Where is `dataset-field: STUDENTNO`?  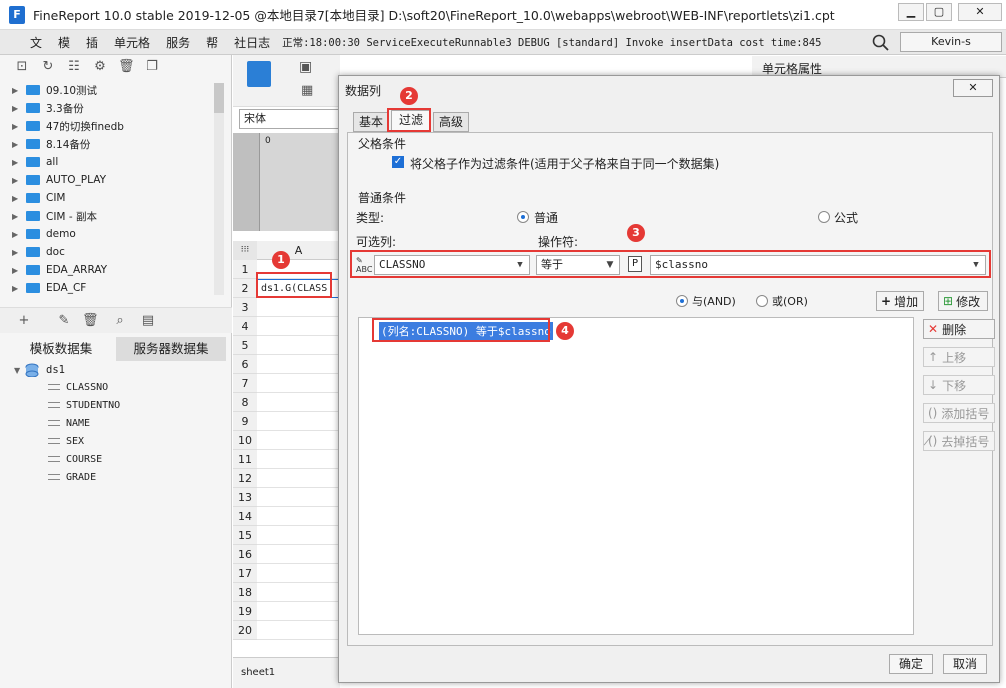 dataset-field: STUDENTNO is located at coordinates (84, 405).